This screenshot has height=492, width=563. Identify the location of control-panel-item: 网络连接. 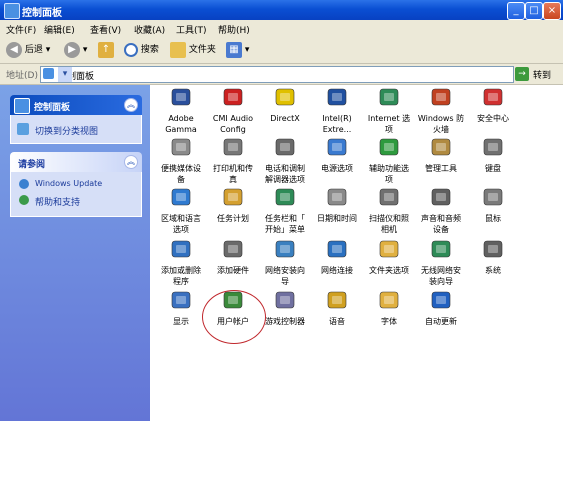
(337, 256).